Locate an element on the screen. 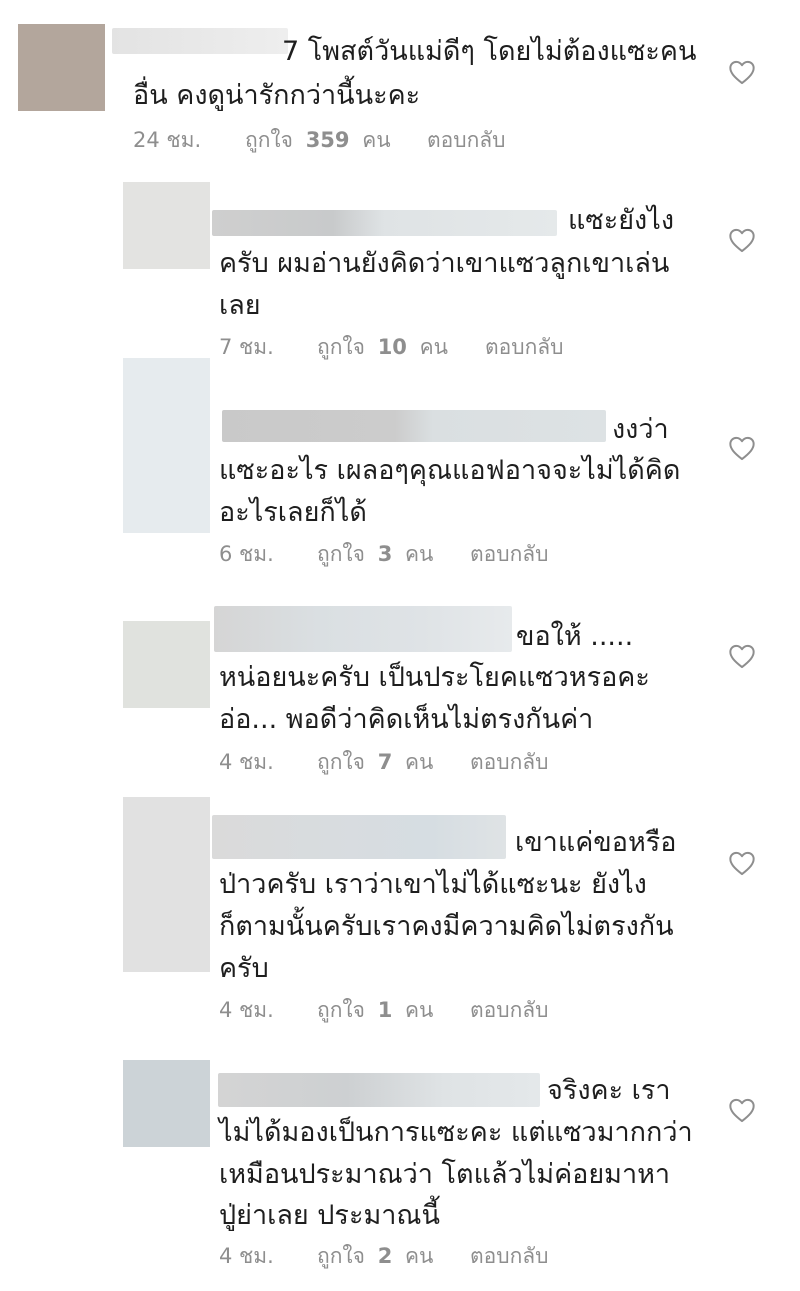 The height and width of the screenshot is (1291, 800). like-count: ถูกใจ 2 คน is located at coordinates (375, 1256).